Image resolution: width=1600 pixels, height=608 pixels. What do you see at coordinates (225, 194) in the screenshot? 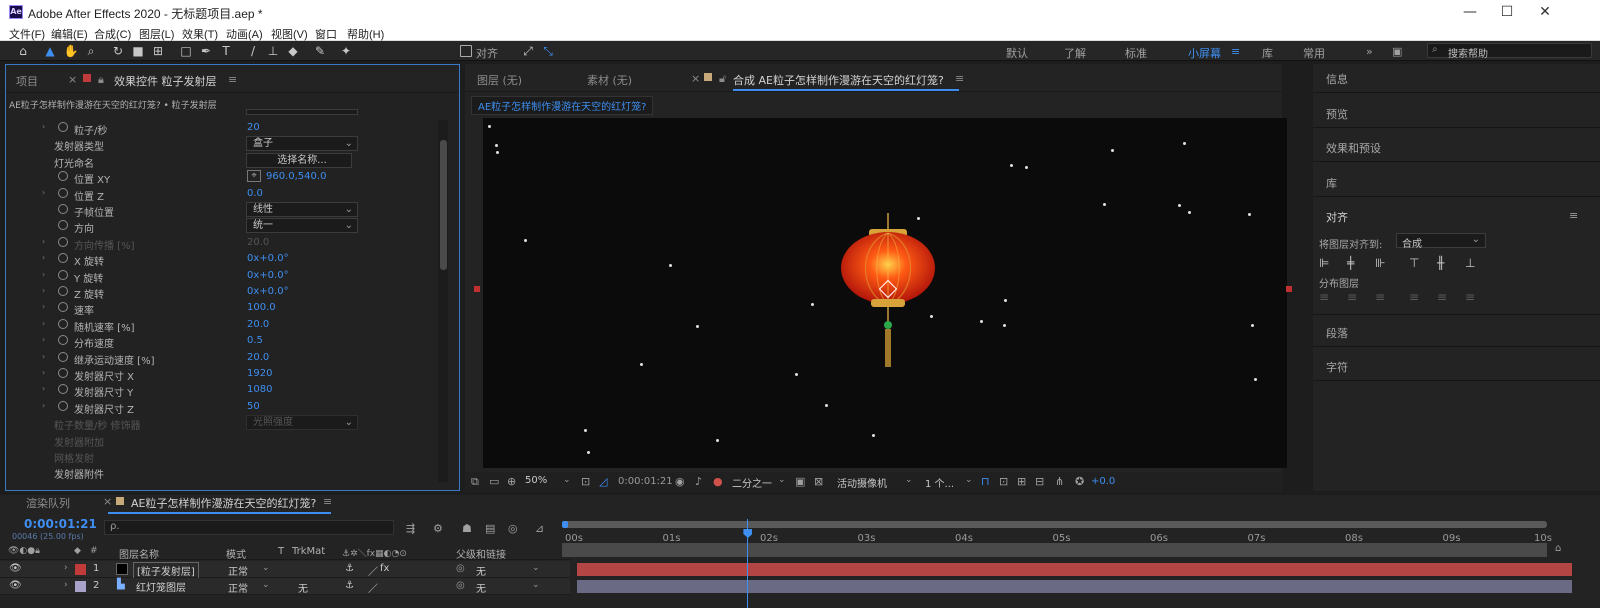
I see `effect-property-row: › 位置 Z 0.0` at bounding box center [225, 194].